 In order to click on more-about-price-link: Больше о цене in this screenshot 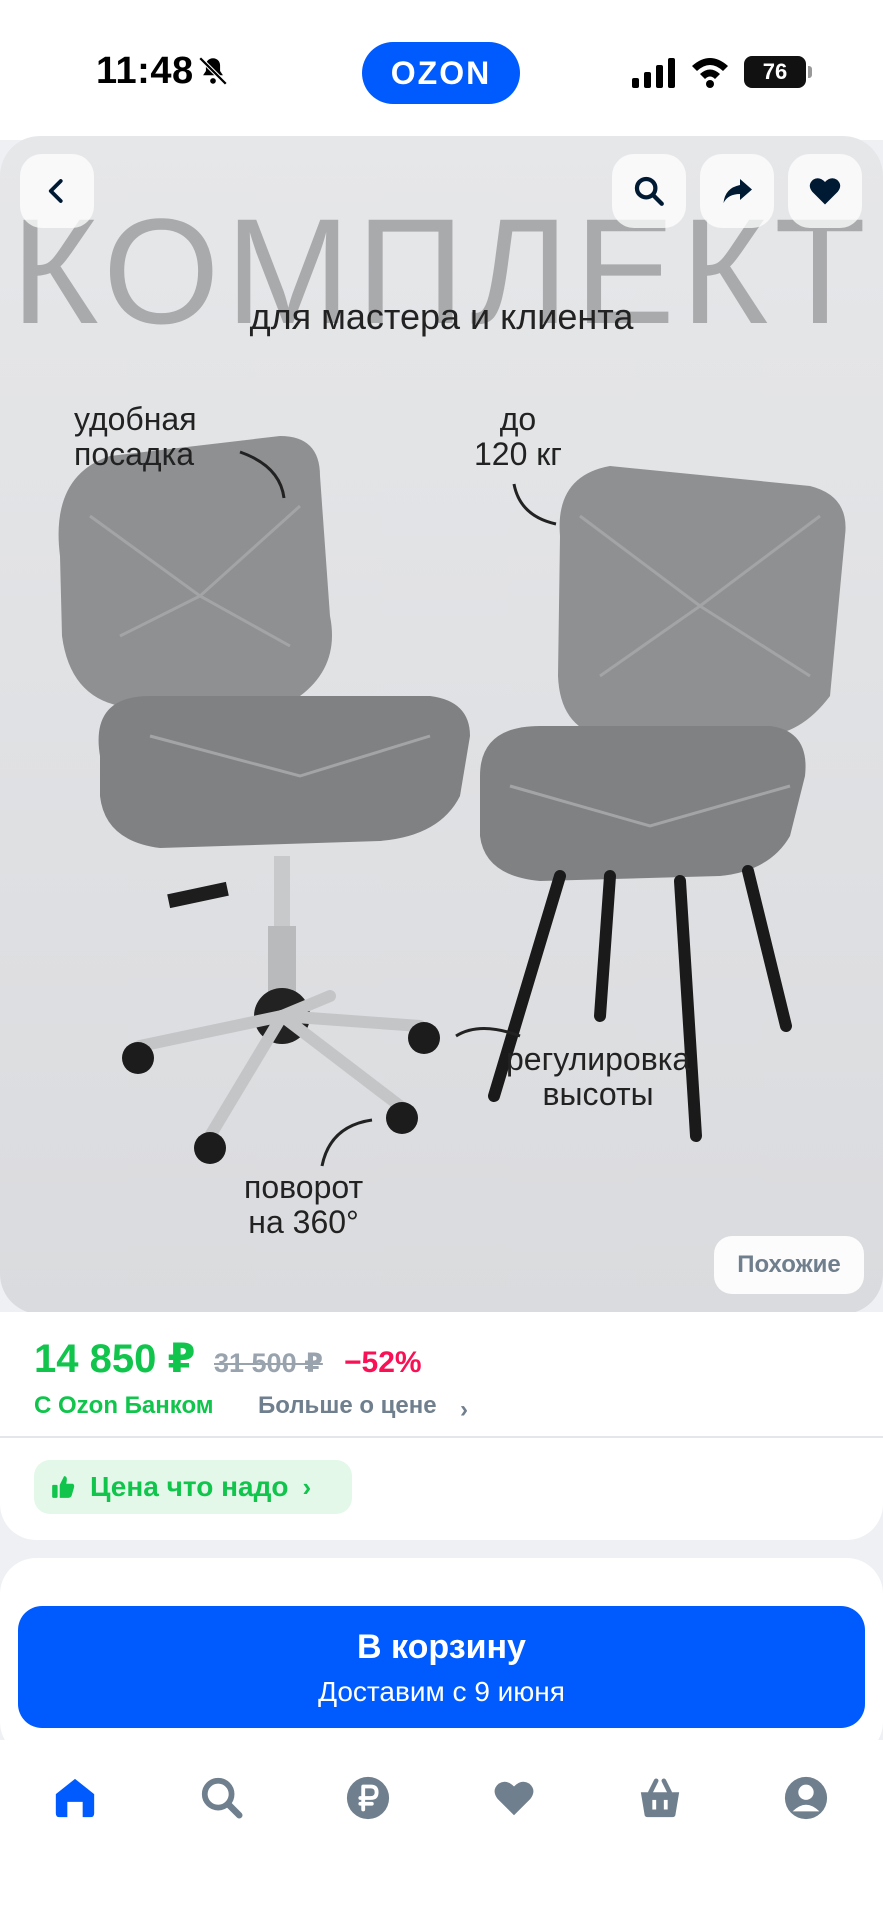, I will do `click(347, 1406)`.